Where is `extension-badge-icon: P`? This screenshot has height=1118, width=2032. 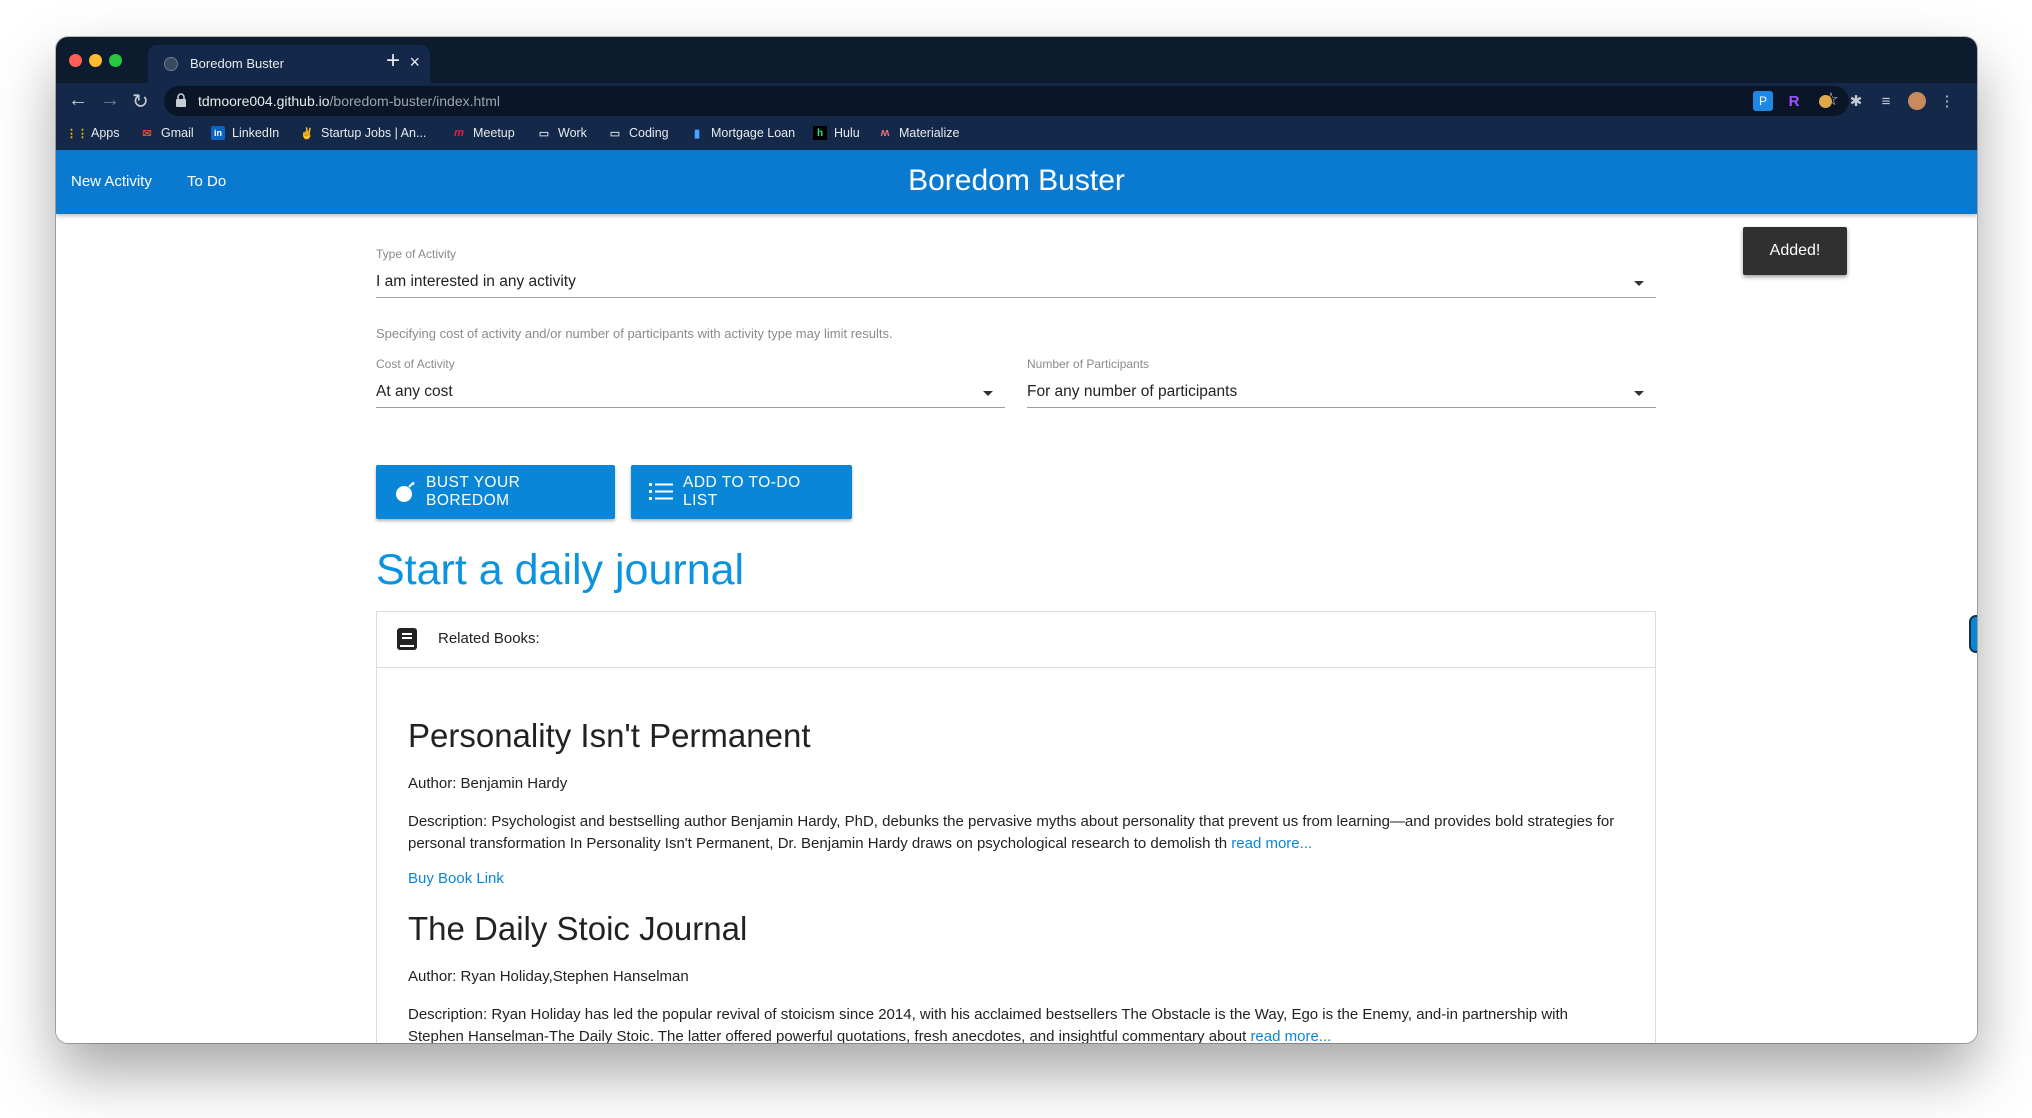 extension-badge-icon: P is located at coordinates (1763, 101).